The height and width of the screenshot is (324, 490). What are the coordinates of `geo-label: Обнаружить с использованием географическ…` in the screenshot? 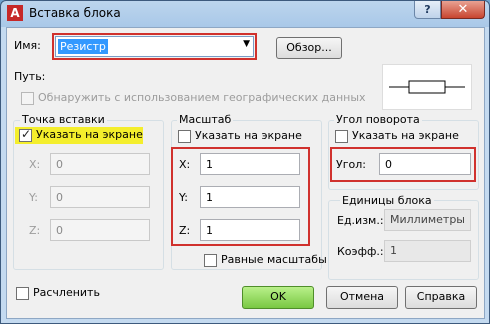 It's located at (202, 97).